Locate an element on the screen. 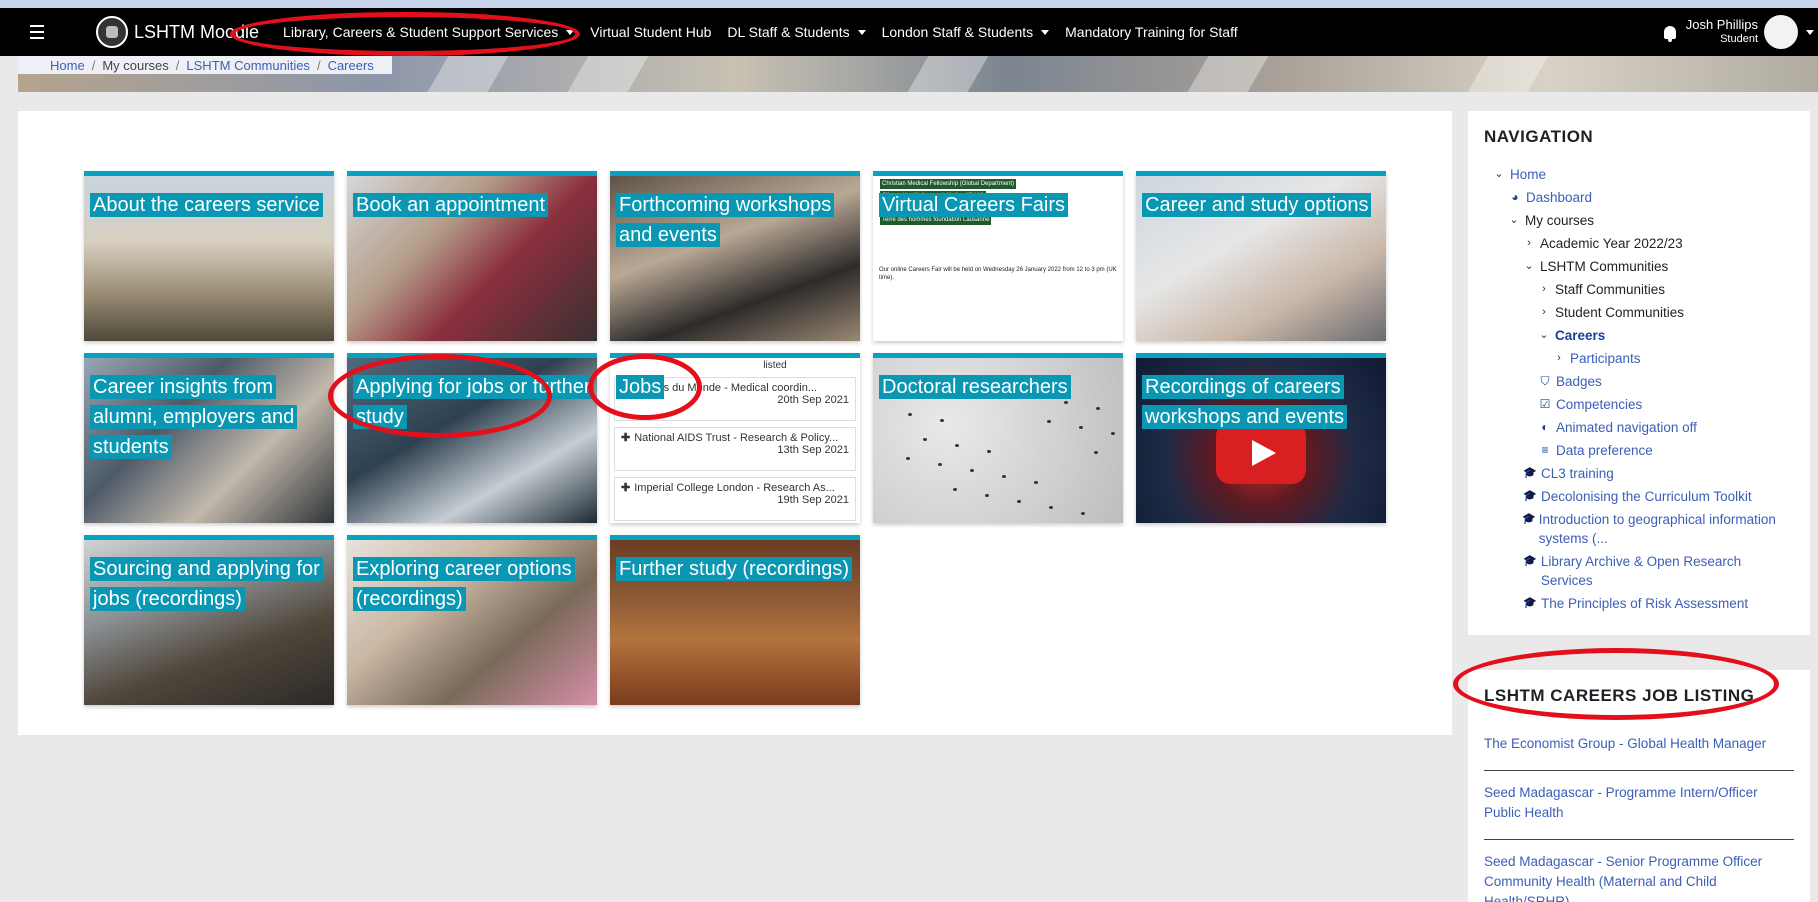 This screenshot has width=1818, height=902. nav-tree-item-label: Animated navigation off is located at coordinates (1626, 427).